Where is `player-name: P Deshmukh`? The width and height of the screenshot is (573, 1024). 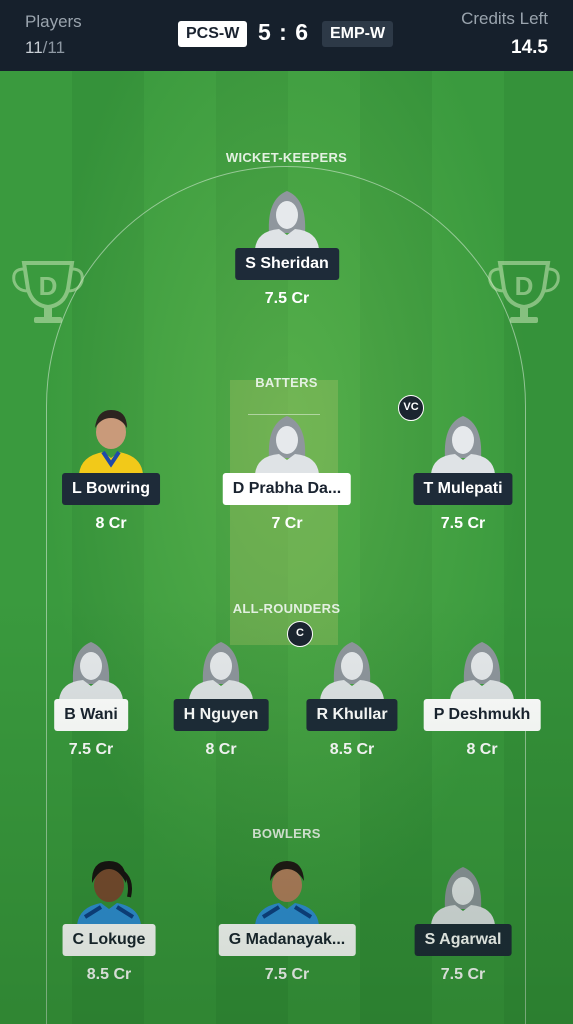 player-name: P Deshmukh is located at coordinates (482, 715).